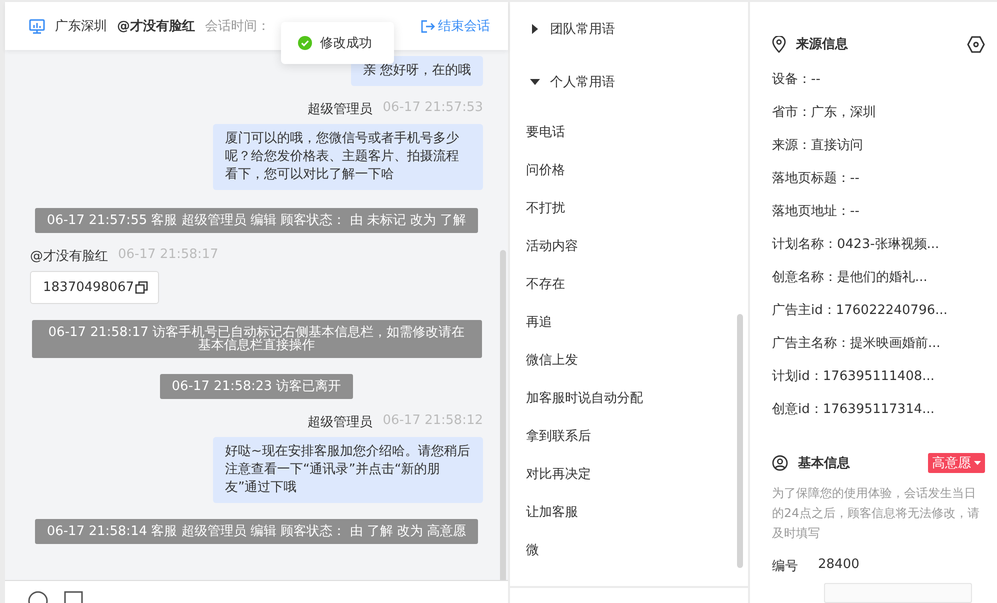  Describe the element at coordinates (168, 255) in the screenshot. I see `message-time: 06-17 21:58:17` at that location.